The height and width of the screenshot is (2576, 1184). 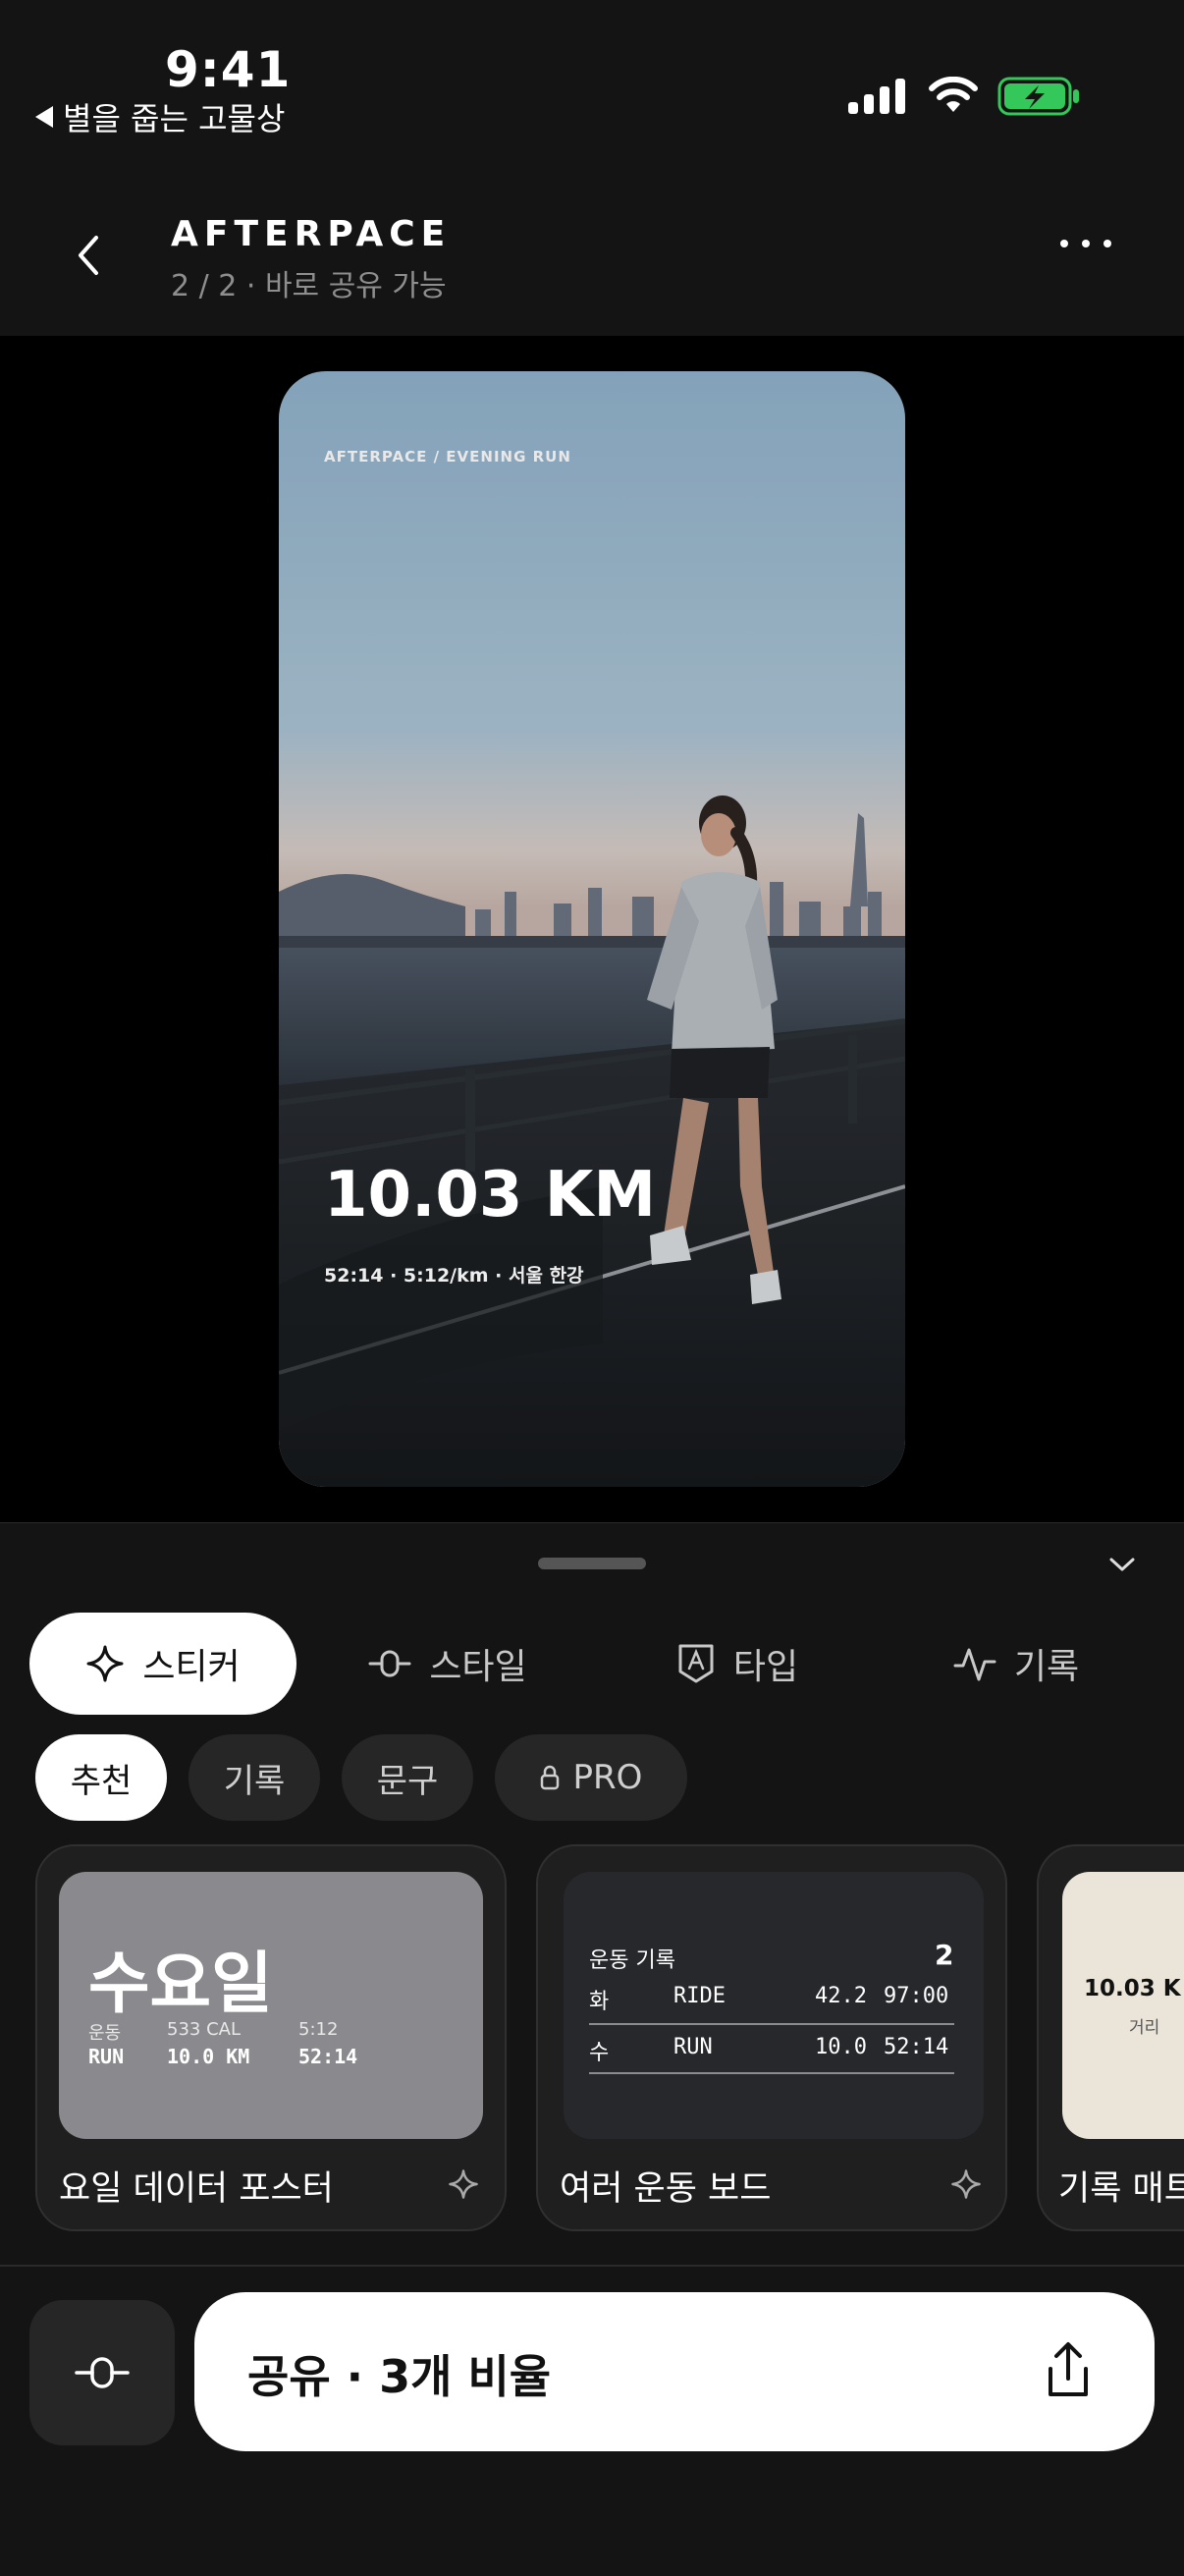 I want to click on chip-label: 문구, so click(x=407, y=1781).